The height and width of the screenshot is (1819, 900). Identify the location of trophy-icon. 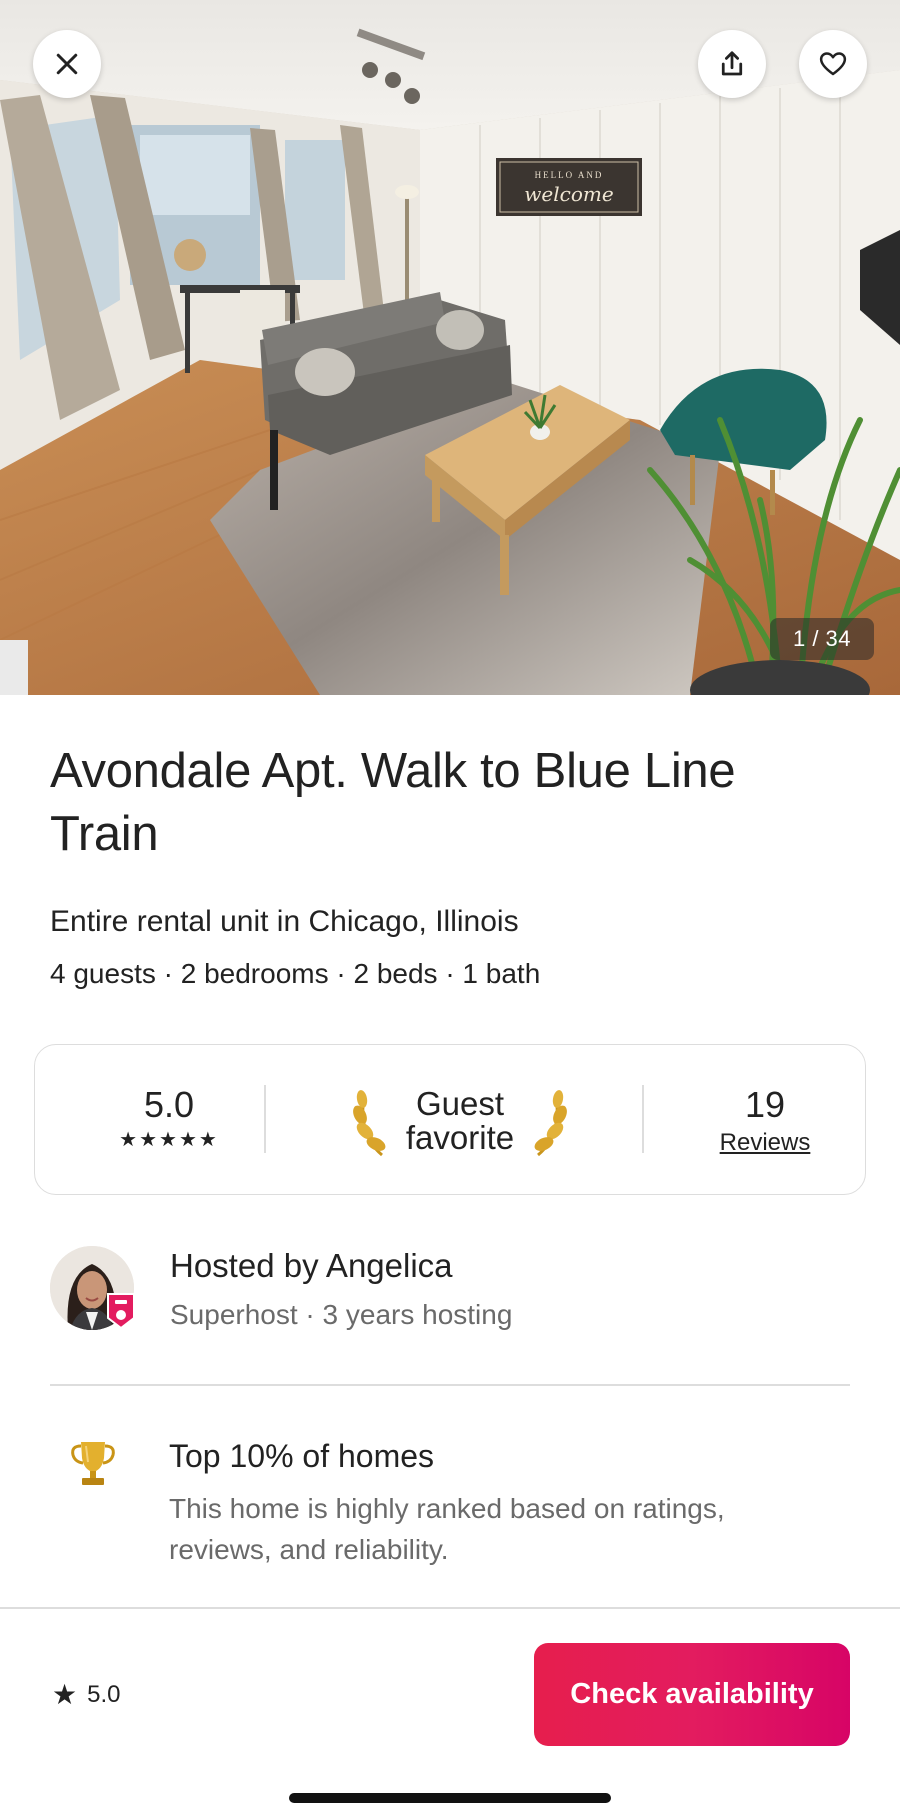
(93, 1463).